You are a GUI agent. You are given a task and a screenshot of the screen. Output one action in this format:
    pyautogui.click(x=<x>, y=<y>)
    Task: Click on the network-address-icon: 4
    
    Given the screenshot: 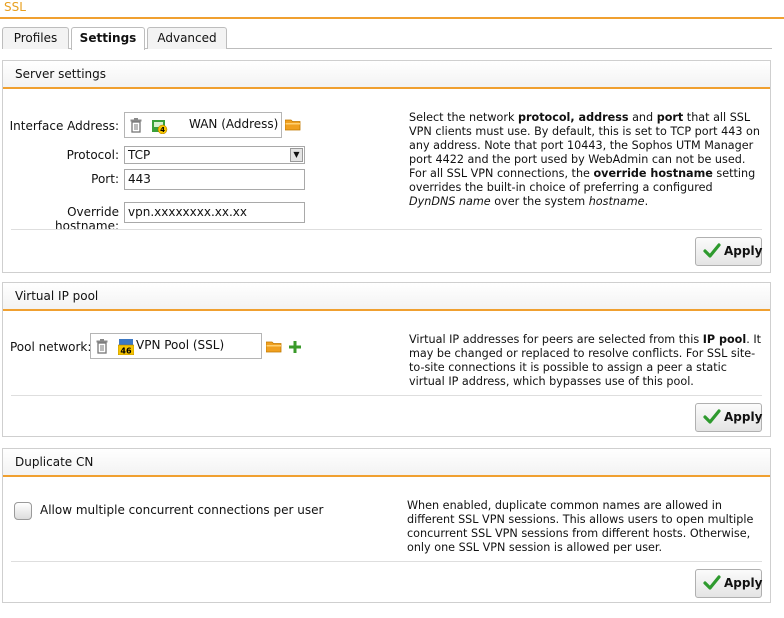 What is the action you would take?
    pyautogui.click(x=160, y=127)
    